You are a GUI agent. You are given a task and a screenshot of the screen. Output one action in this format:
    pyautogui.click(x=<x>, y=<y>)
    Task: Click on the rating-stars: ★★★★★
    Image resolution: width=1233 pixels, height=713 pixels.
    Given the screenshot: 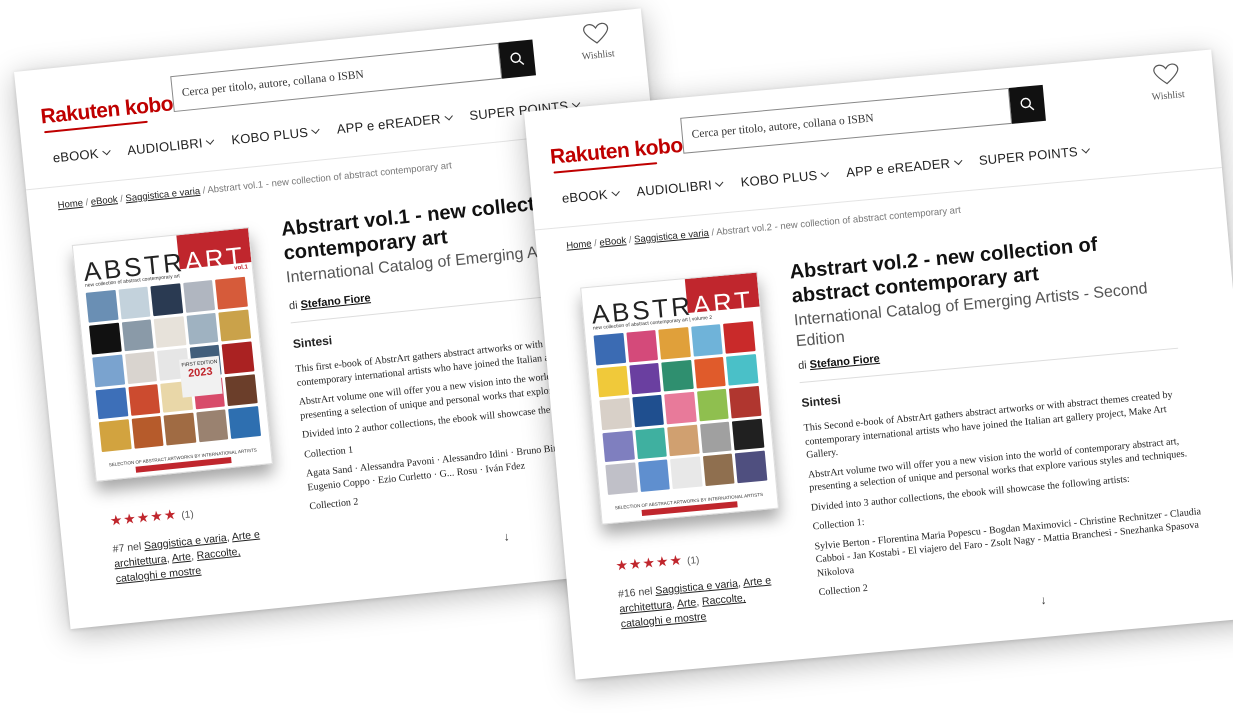 What is the action you would take?
    pyautogui.click(x=649, y=562)
    